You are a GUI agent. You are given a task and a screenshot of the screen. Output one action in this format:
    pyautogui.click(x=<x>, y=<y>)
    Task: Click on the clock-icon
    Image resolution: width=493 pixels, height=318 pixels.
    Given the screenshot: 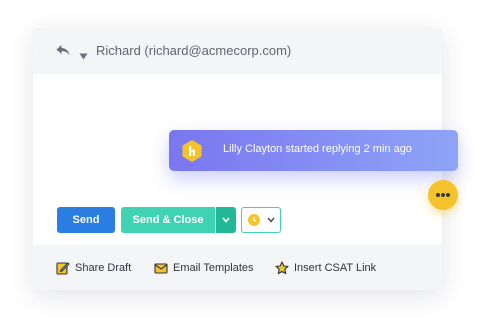 What is the action you would take?
    pyautogui.click(x=254, y=220)
    